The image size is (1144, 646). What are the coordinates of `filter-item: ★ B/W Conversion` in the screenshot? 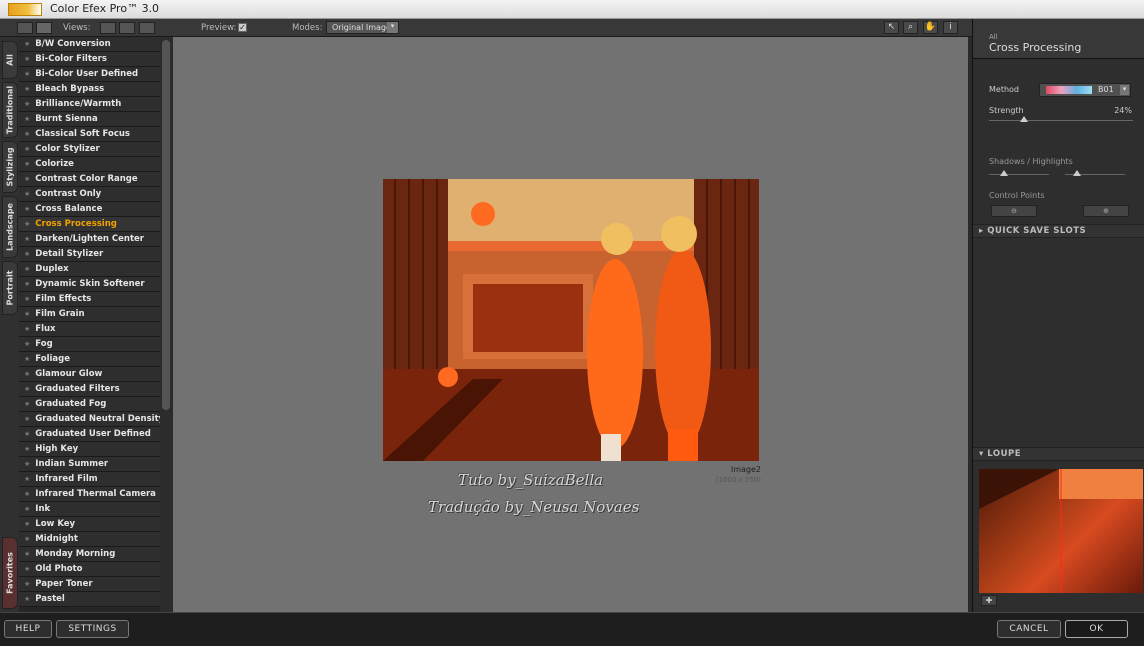 It's located at (89, 44).